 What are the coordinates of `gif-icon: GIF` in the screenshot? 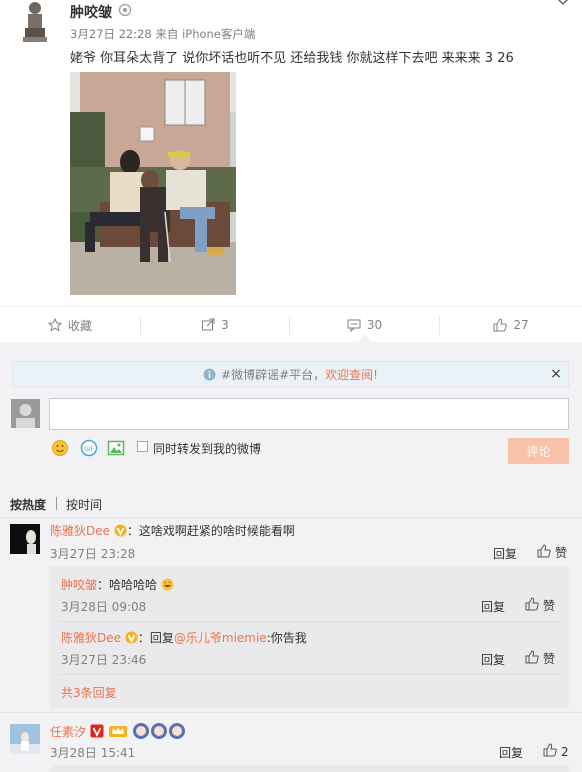 It's located at (89, 448).